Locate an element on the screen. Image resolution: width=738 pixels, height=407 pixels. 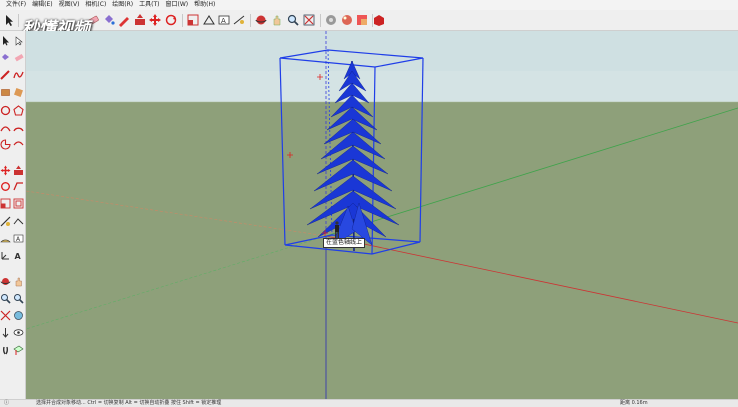
sky-gradient-band is located at coordinates (382, 87).